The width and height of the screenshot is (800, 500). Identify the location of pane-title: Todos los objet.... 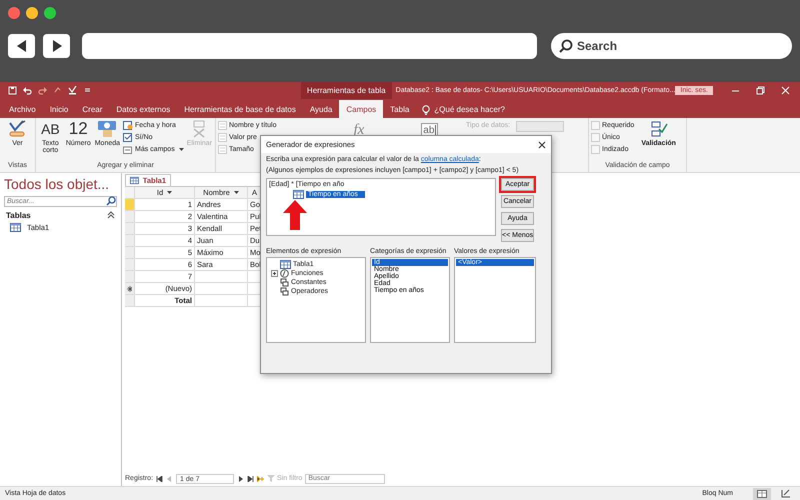
(57, 184).